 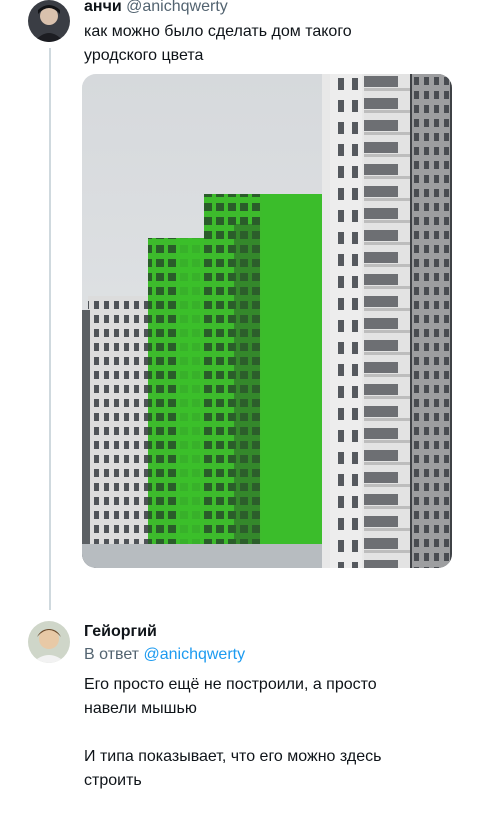 I want to click on reply-text-line: Его просто ещё не построили, а просто, so click(x=230, y=684).